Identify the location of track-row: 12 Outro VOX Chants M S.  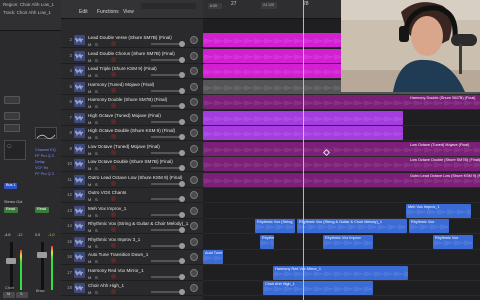
(132, 195).